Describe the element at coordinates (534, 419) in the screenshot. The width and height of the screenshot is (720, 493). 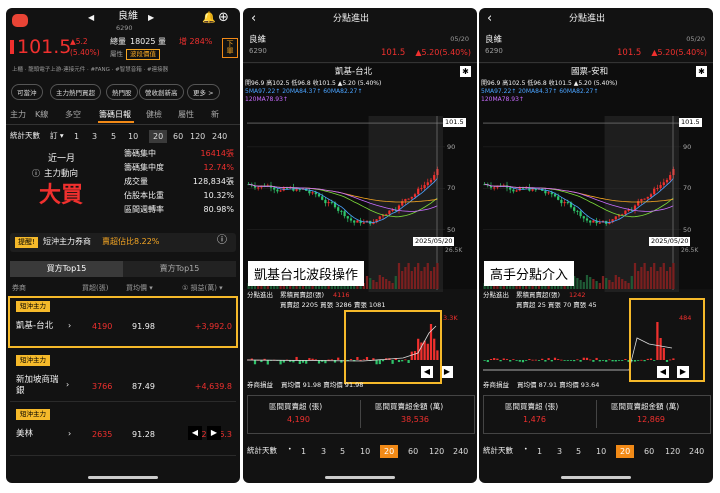
I see `summary-buy-value: 1,476` at that location.